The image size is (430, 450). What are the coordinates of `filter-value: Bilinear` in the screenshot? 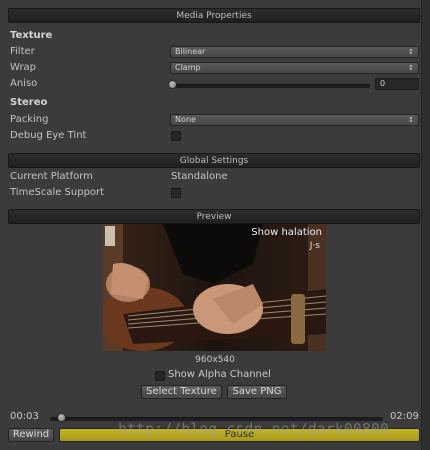 It's located at (190, 51).